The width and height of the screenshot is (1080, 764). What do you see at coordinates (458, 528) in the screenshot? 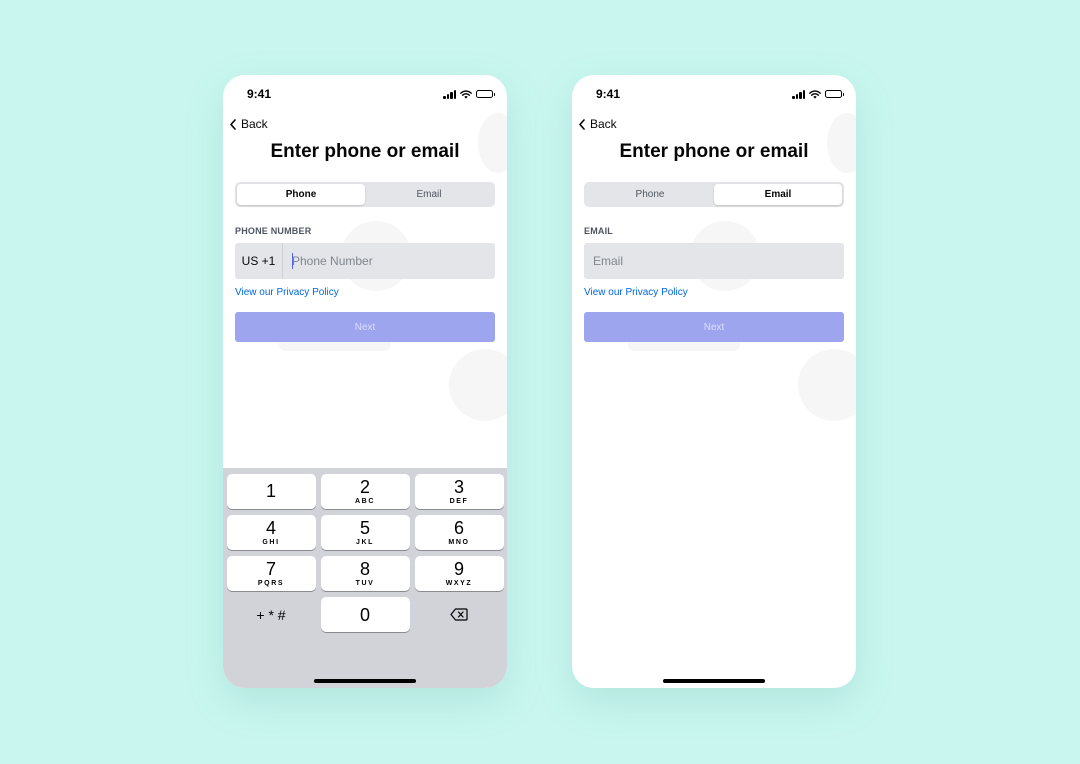
I see `key-number: 6` at bounding box center [458, 528].